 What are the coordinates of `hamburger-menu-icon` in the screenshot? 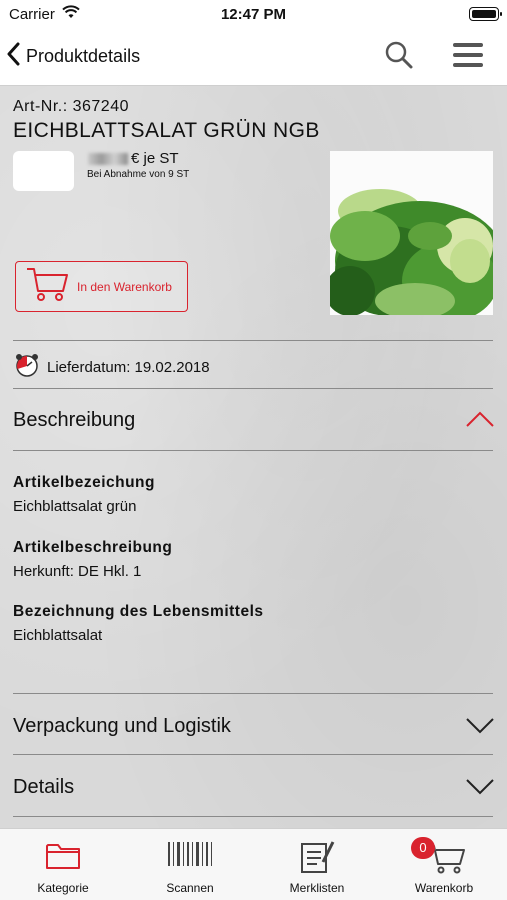 It's located at (468, 57).